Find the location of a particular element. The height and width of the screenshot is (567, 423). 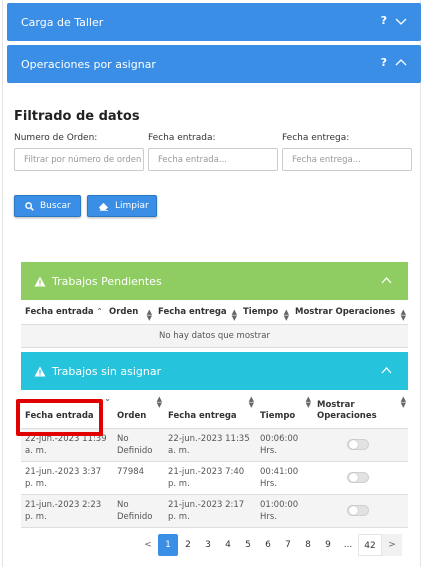

limpiar-button: Limpiar is located at coordinates (122, 206).